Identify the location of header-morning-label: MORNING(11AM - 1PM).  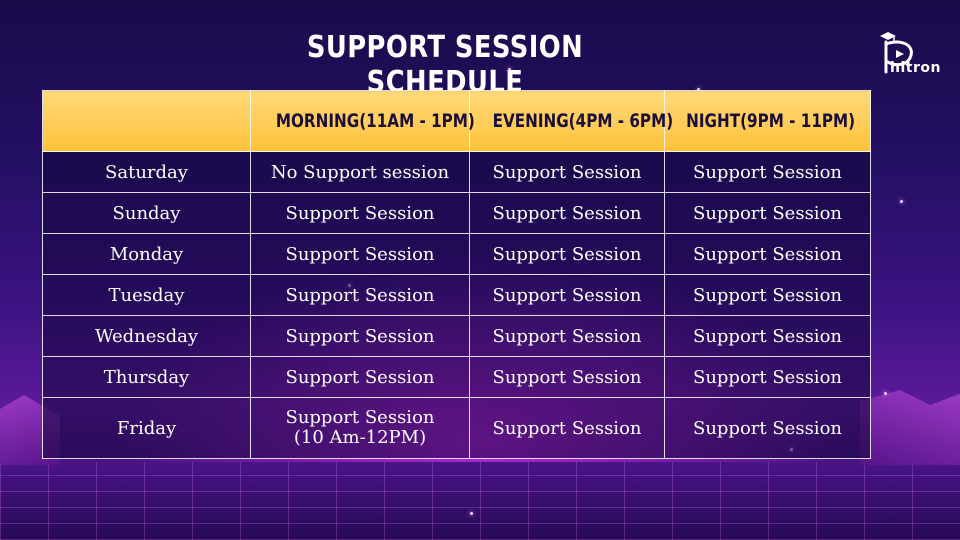
(375, 121).